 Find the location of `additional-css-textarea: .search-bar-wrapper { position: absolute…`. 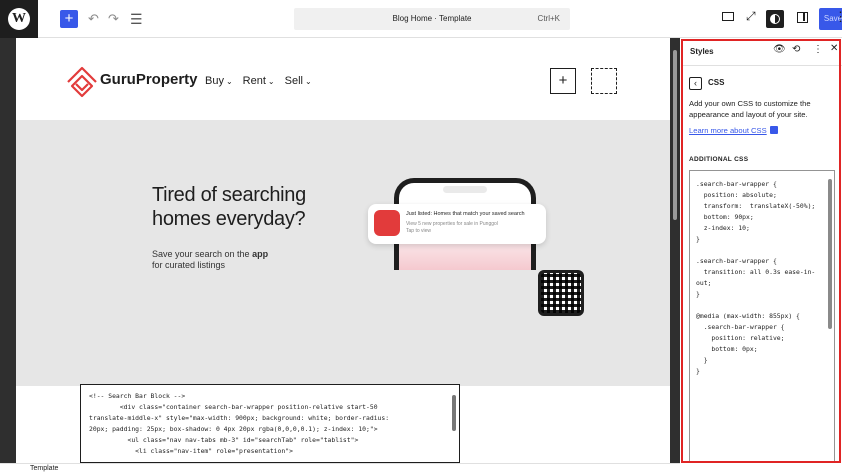

additional-css-textarea: .search-bar-wrapper { position: absolute… is located at coordinates (762, 316).